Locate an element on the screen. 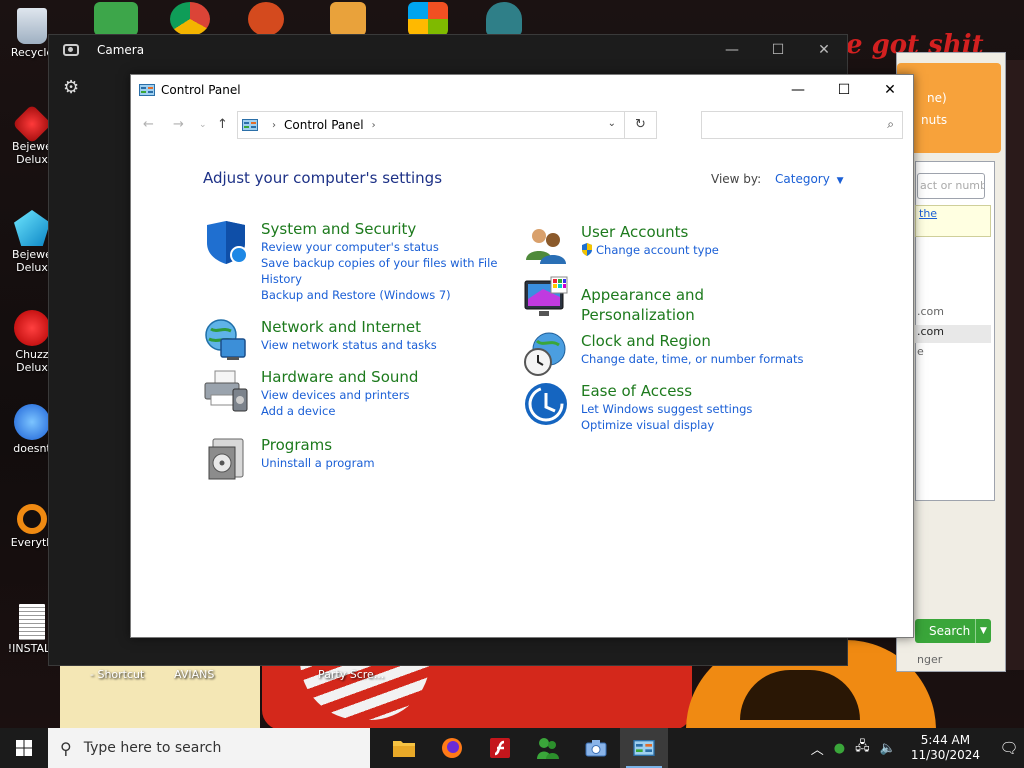  search-box: ⌕ is located at coordinates (802, 125).